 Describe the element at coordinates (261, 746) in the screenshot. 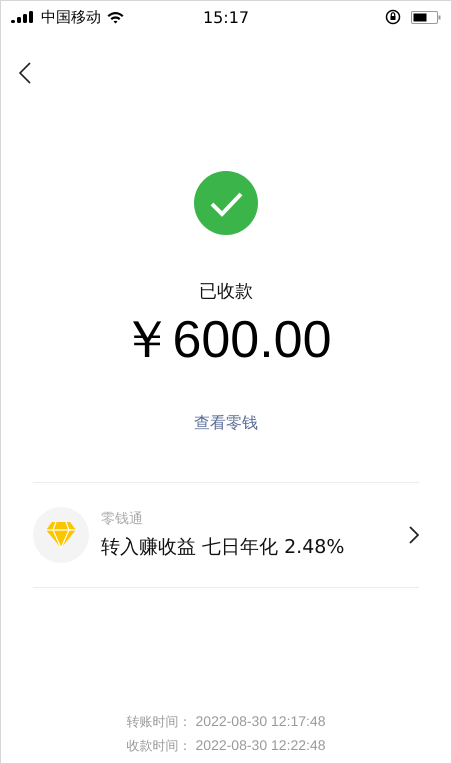

I see `detail-value: 2022-08-30 12:22:48` at that location.